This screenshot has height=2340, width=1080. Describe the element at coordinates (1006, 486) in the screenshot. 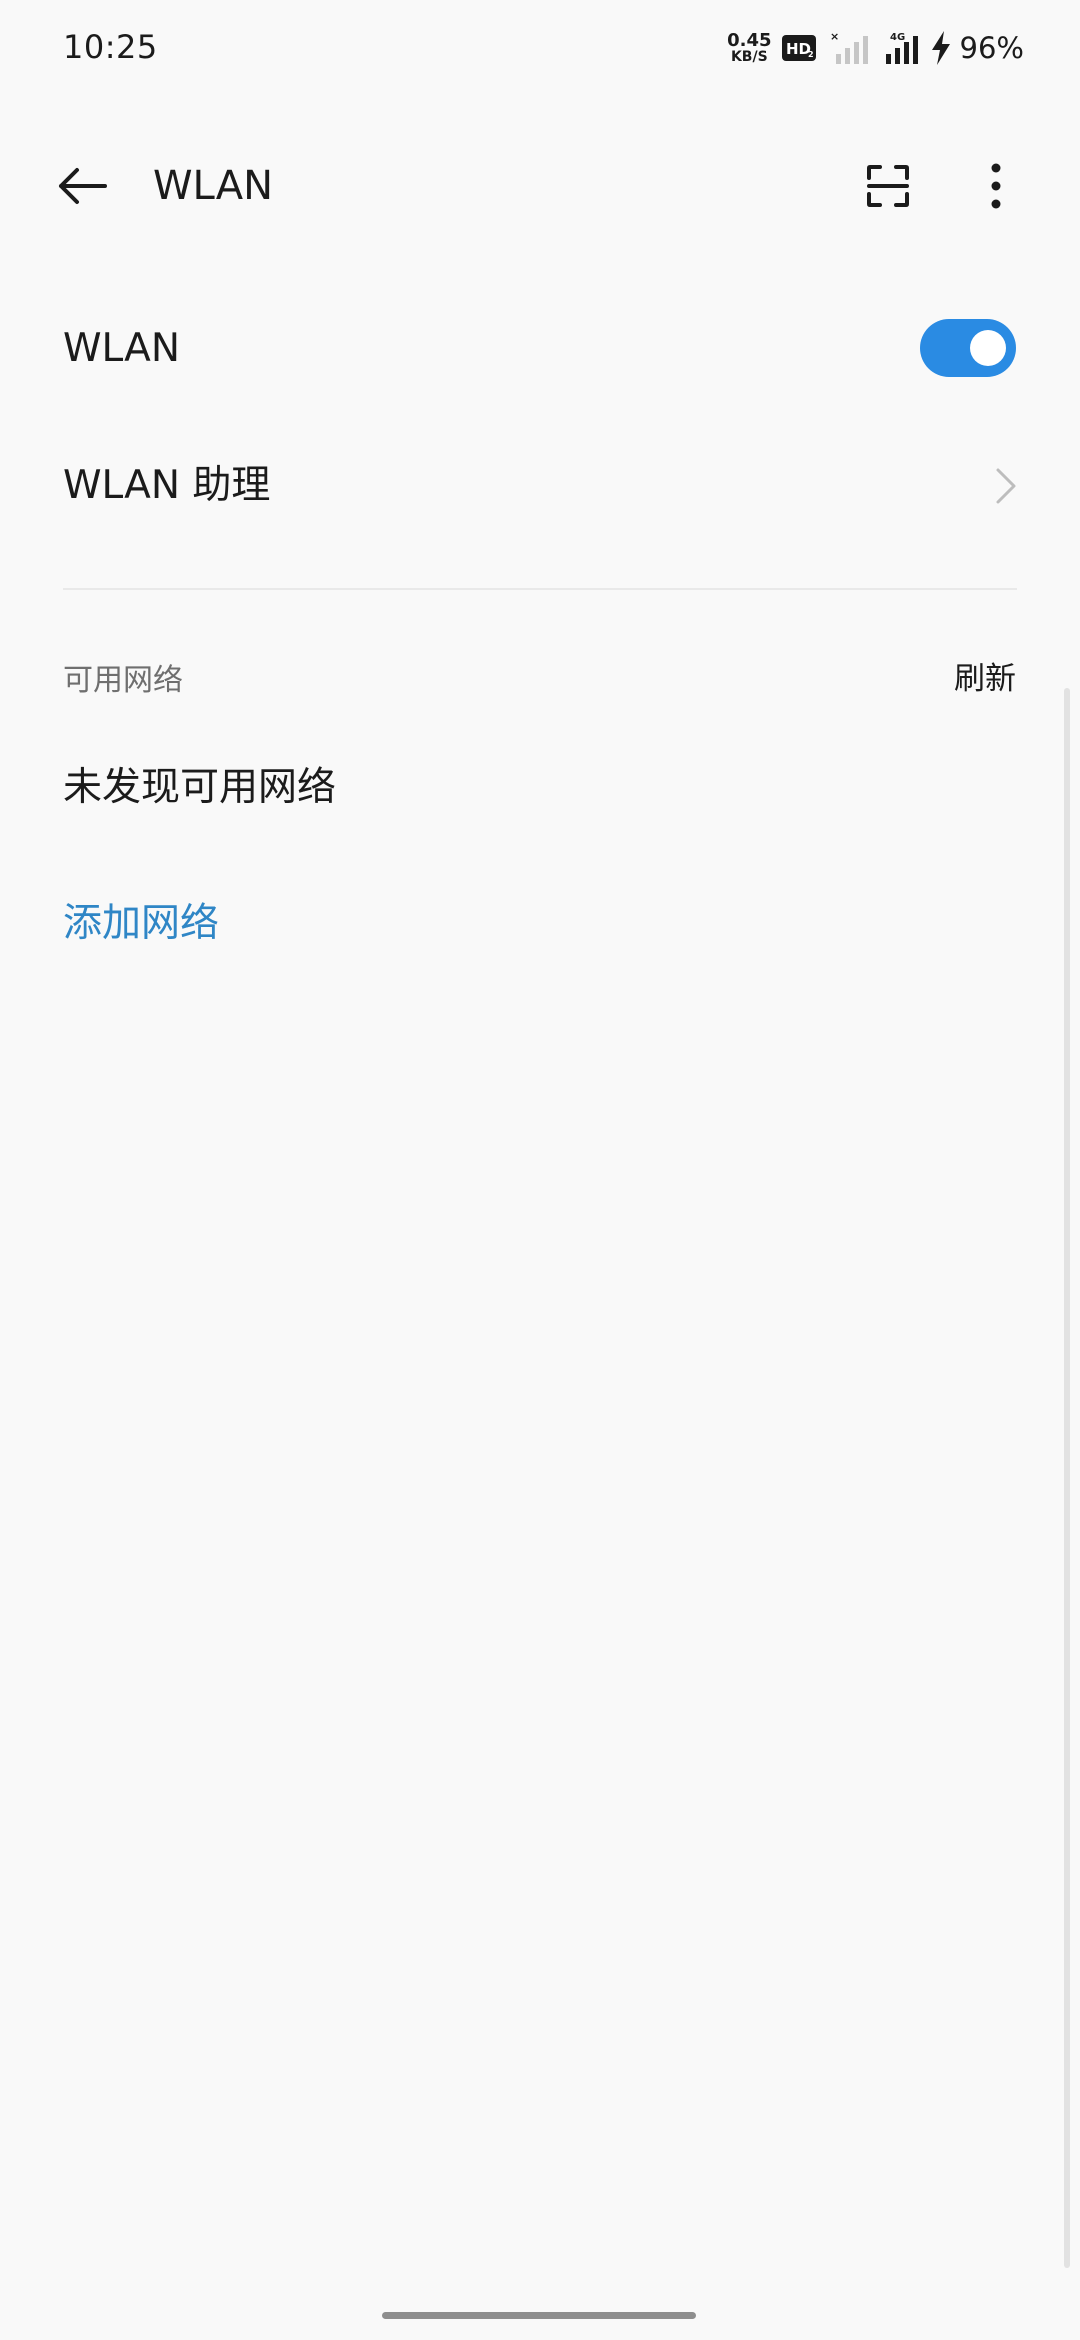

I see `chevron-right-icon` at that location.